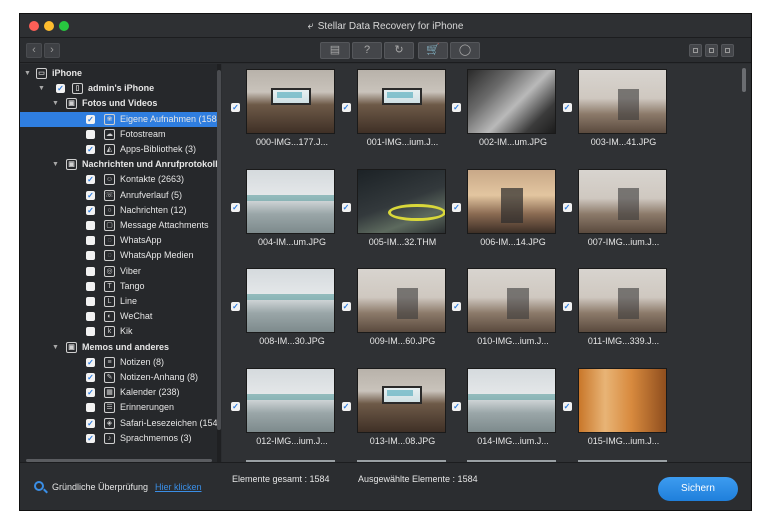  I want to click on tree-device: ▼ ✓ ▯ admin's iPhone, so click(118, 88).